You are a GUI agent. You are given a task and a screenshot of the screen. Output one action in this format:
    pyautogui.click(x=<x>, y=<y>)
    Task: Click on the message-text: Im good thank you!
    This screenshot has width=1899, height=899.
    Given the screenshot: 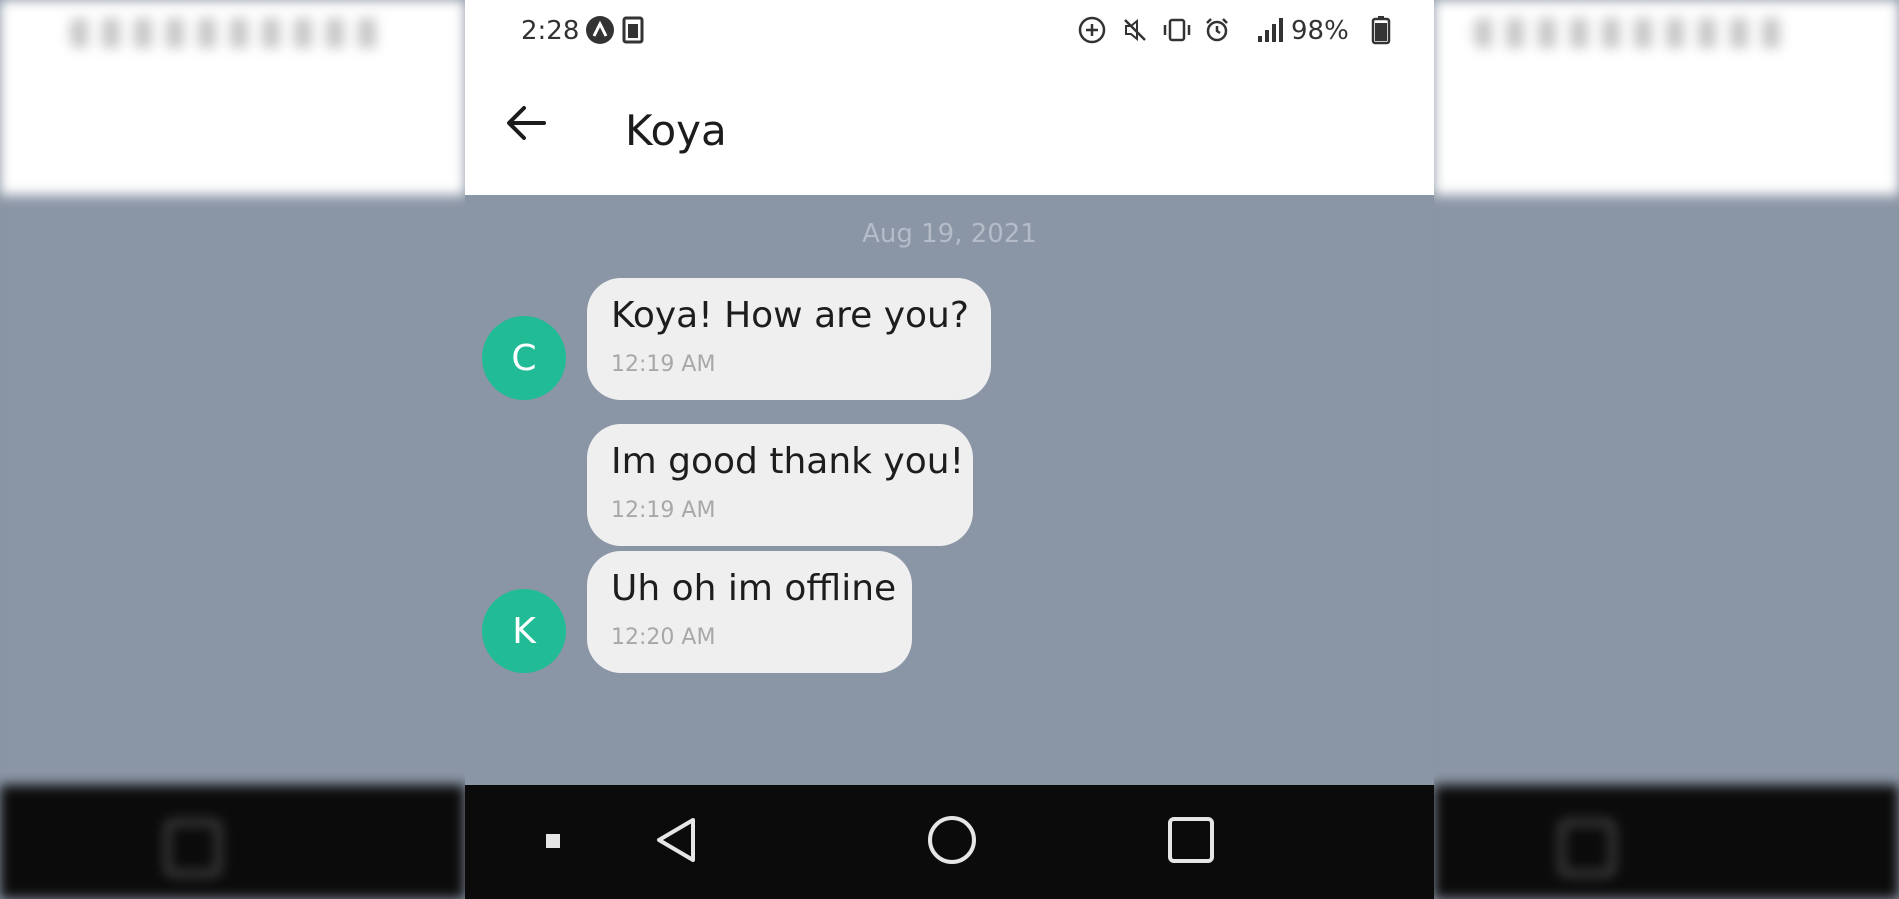 What is the action you would take?
    pyautogui.click(x=788, y=461)
    